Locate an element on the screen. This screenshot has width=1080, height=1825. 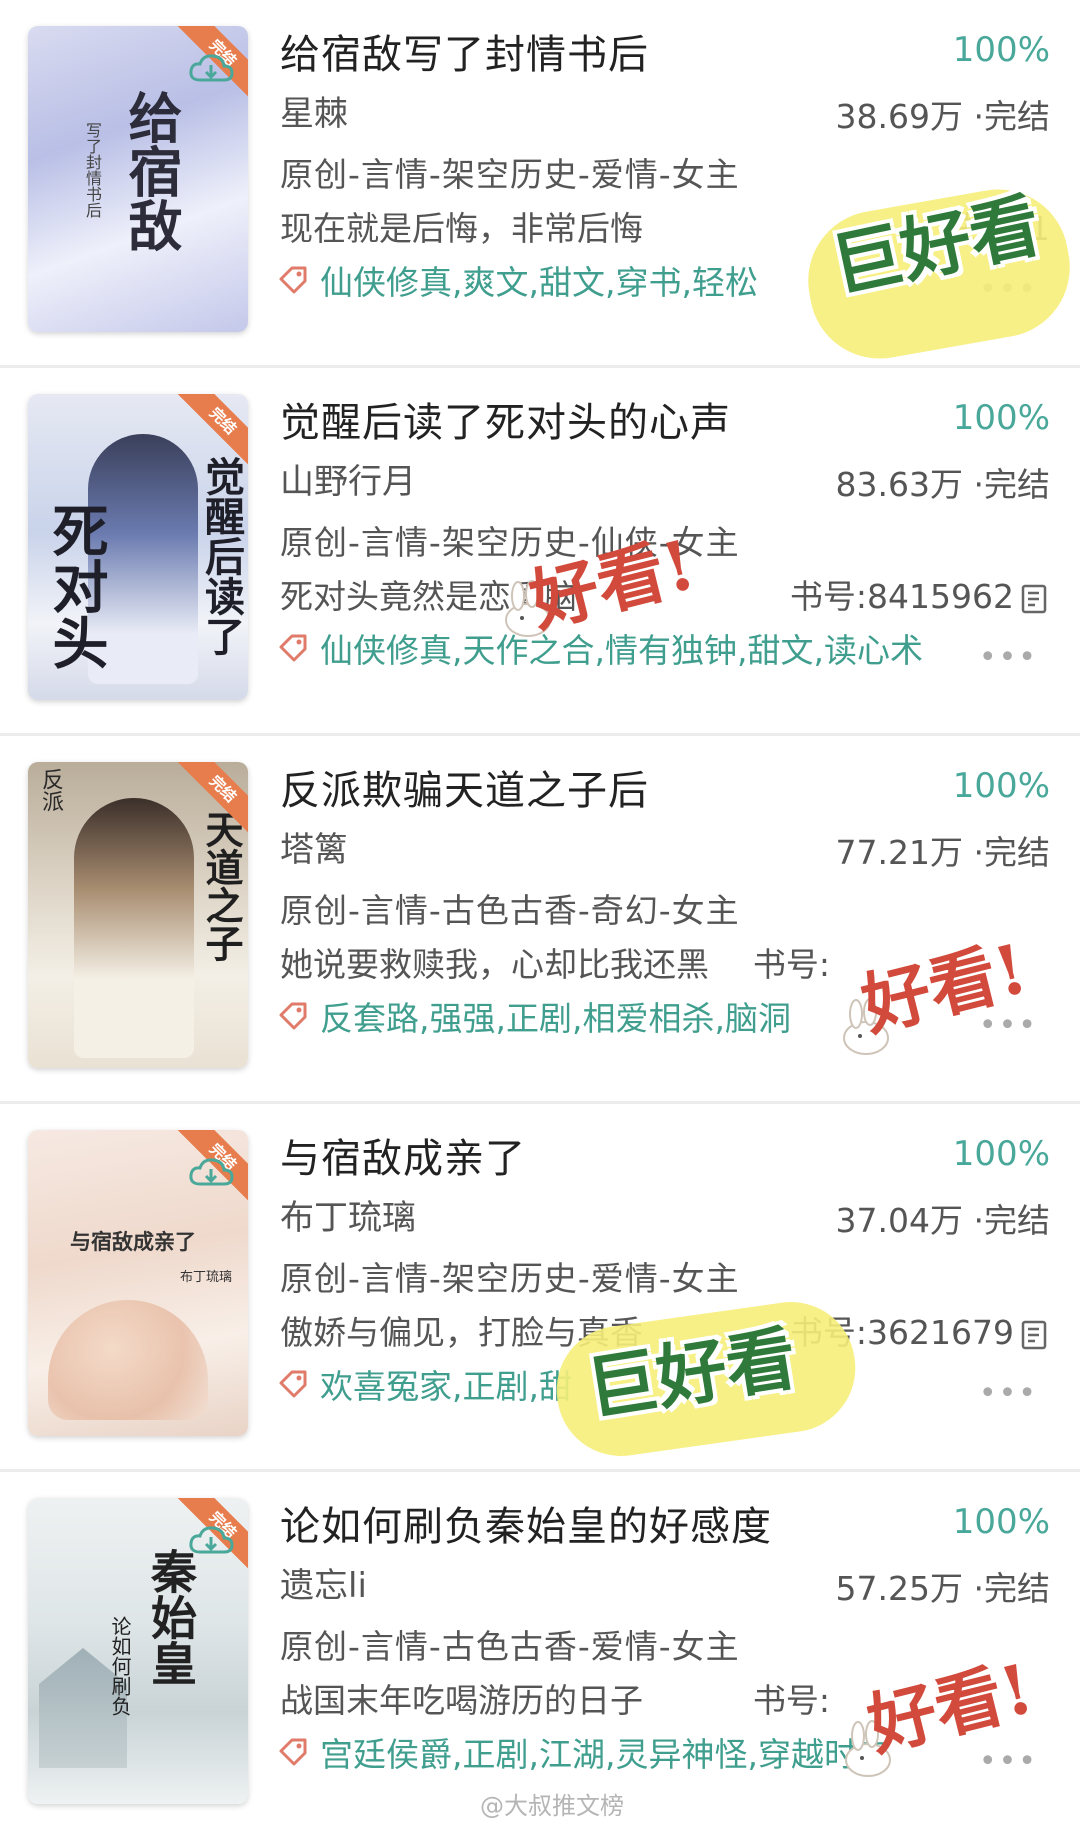
book-cover: 反派 天道之子 完结 is located at coordinates (138, 915).